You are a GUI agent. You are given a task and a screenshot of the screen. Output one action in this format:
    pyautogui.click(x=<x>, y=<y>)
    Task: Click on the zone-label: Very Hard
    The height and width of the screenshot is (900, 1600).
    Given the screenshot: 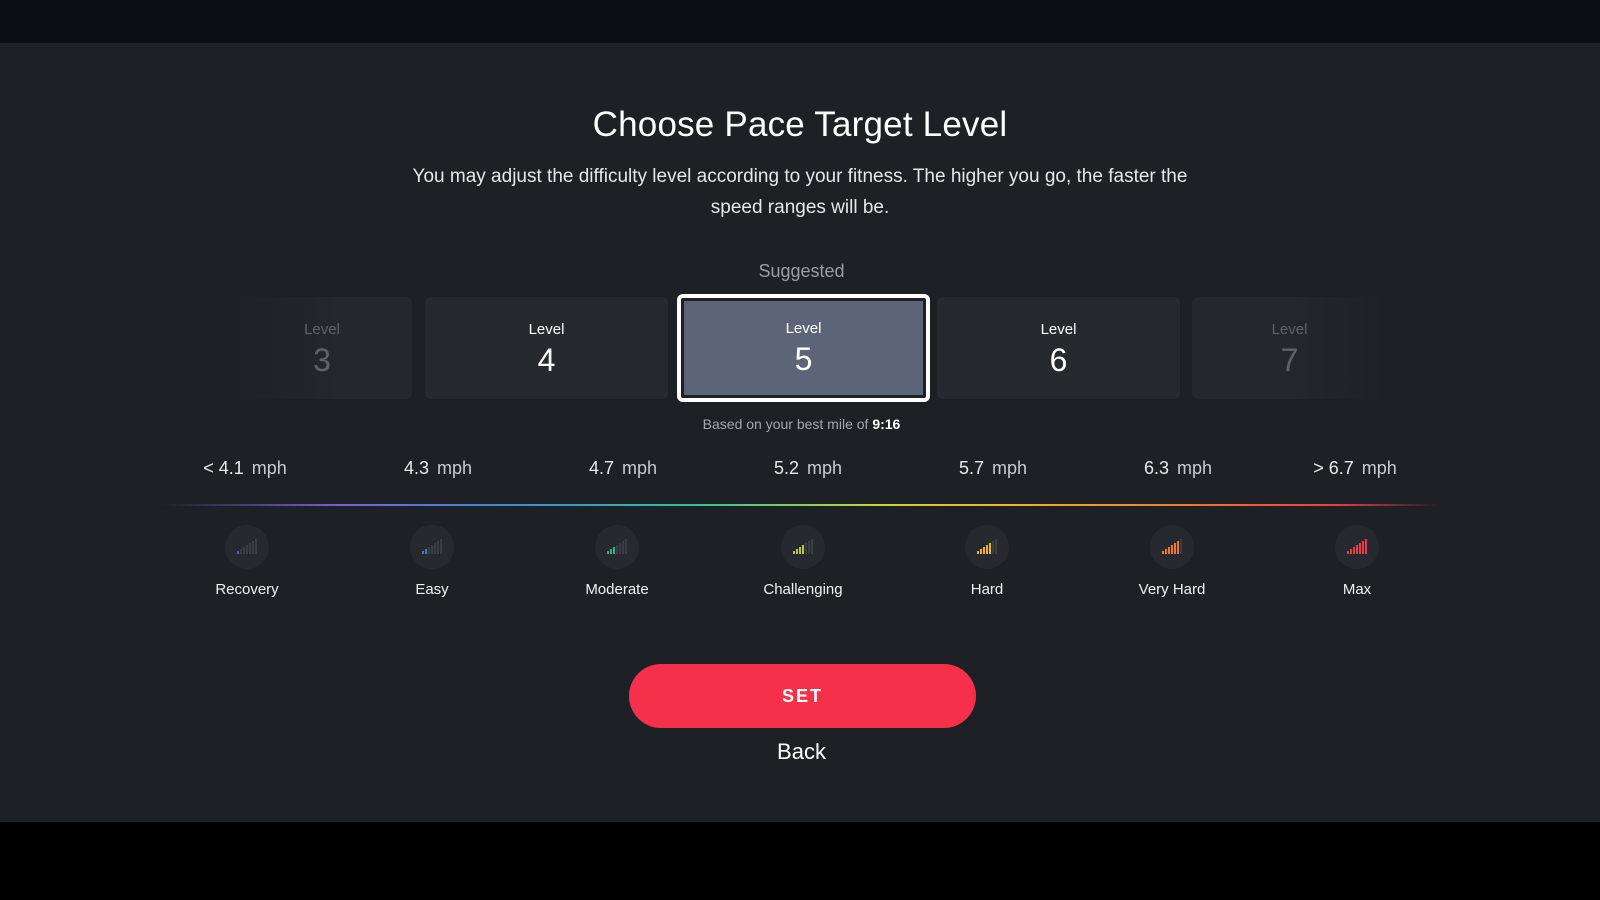 What is the action you would take?
    pyautogui.click(x=1172, y=589)
    